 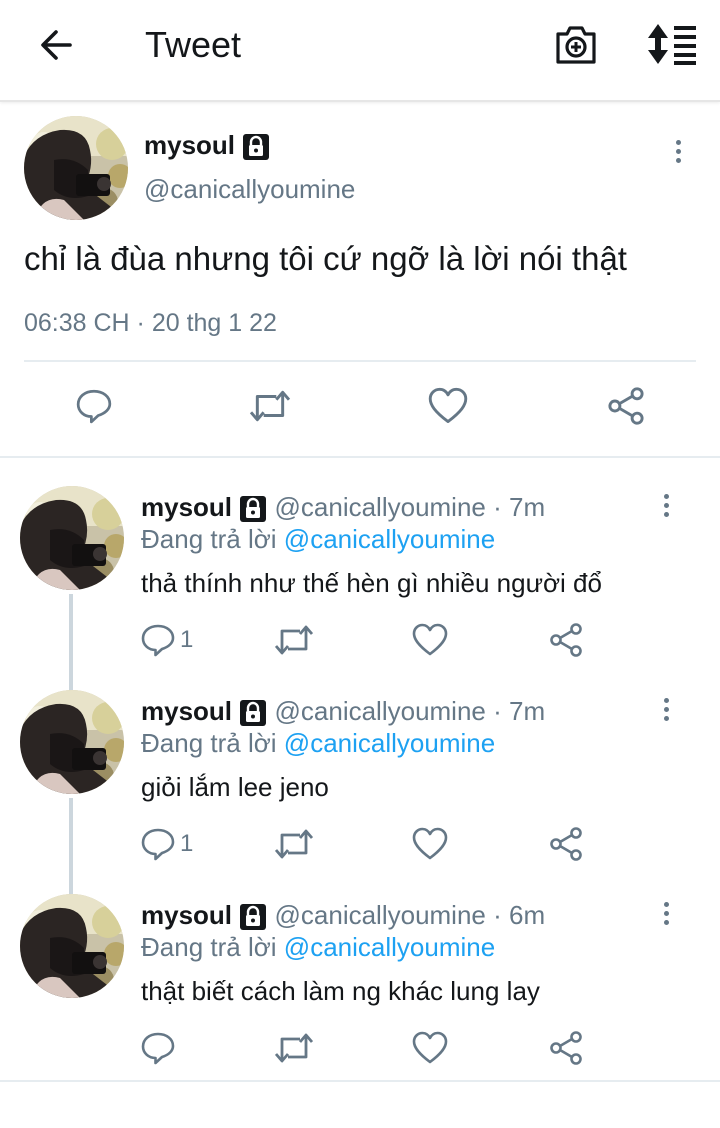 What do you see at coordinates (371, 583) in the screenshot?
I see `reply-text: thả thính như thế hèn gì nhiều người đổ` at bounding box center [371, 583].